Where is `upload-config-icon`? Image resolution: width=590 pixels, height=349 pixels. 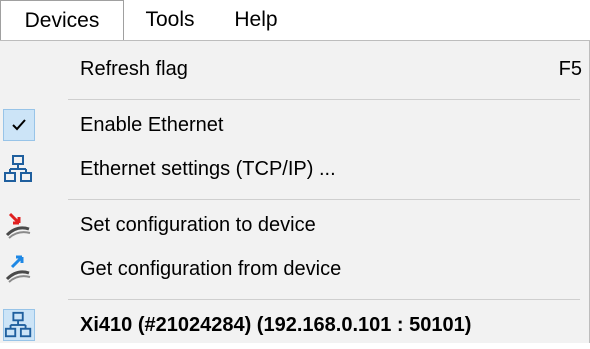 upload-config-icon is located at coordinates (19, 225).